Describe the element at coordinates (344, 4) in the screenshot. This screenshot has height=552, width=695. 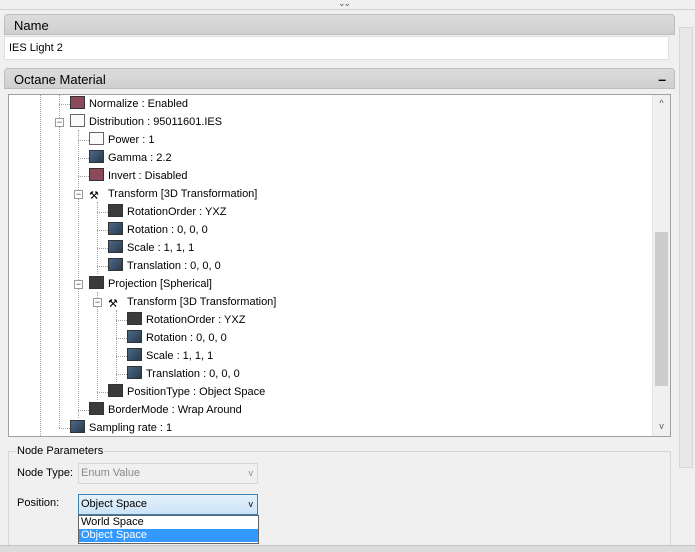
I see `collapse-chevrons-icon: ⌄⌄` at that location.